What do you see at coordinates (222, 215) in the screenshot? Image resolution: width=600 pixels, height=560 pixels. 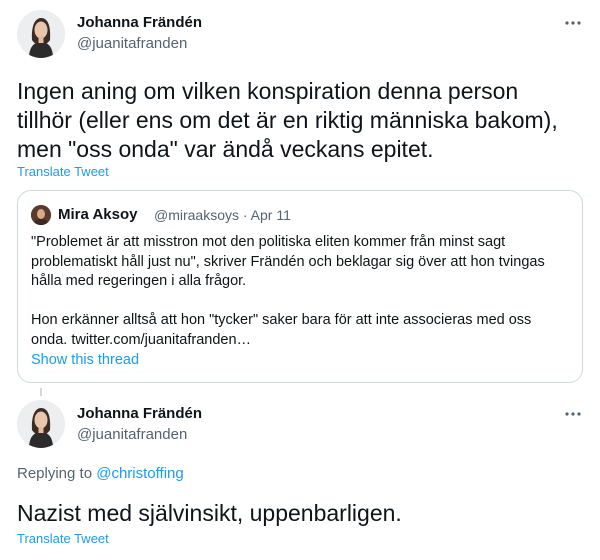 I see `quoted-author-meta: @miraaksoys · Apr 11` at bounding box center [222, 215].